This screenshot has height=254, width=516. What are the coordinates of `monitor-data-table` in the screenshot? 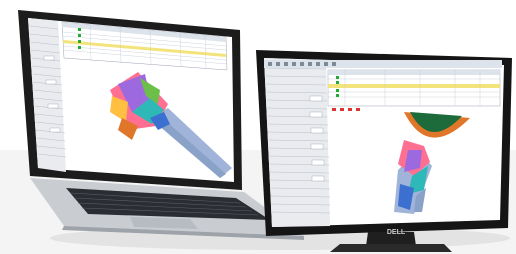 It's located at (414, 90).